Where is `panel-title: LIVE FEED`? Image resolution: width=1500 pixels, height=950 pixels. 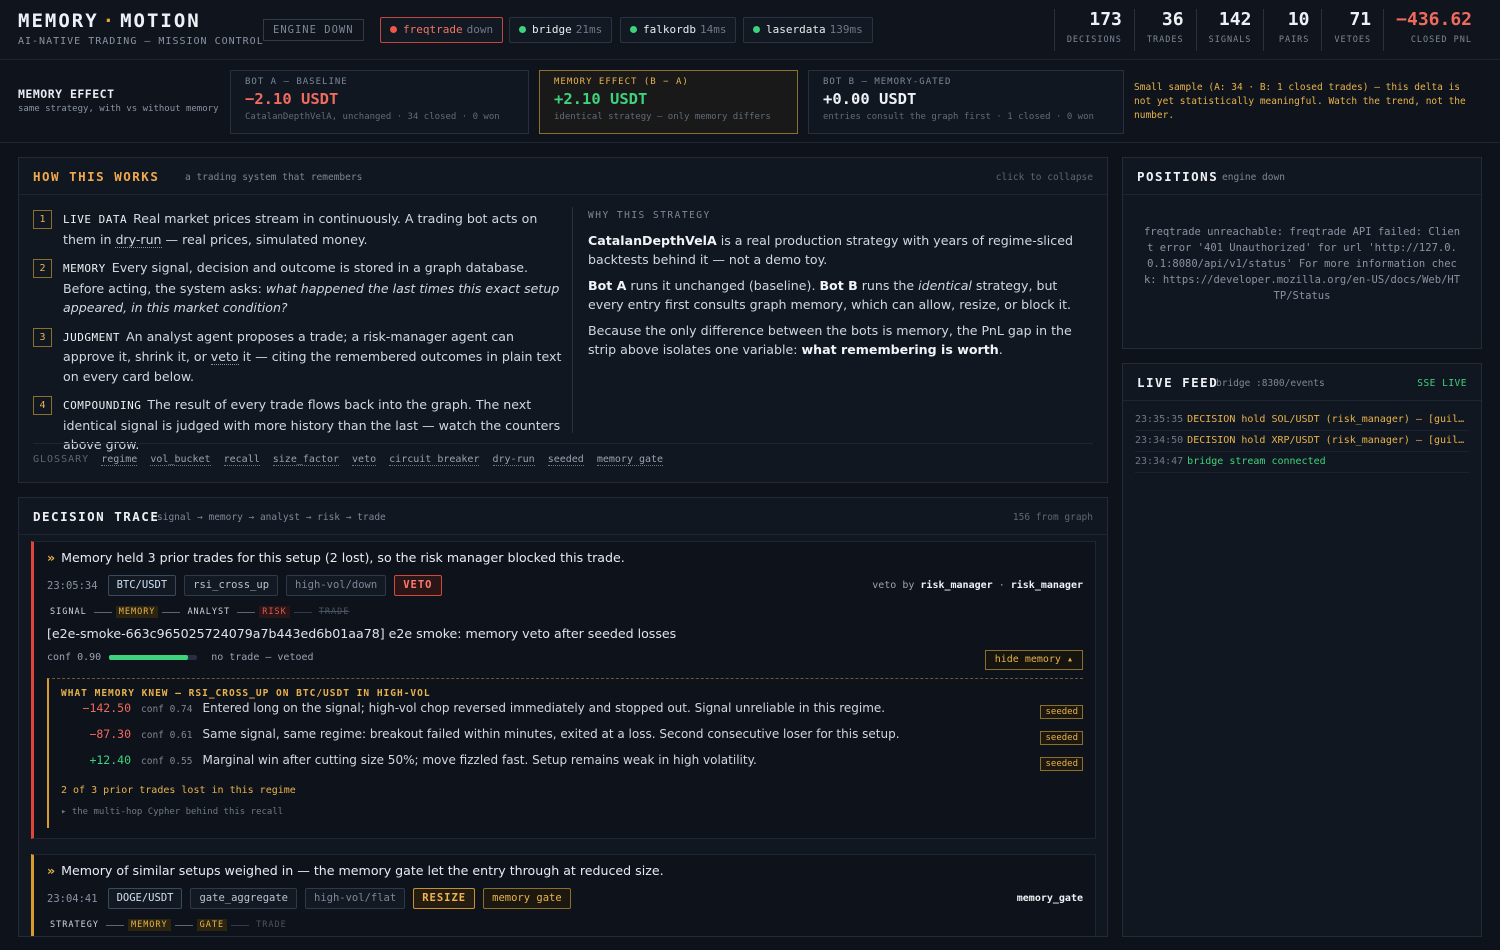
panel-title: LIVE FEED is located at coordinates (1178, 382).